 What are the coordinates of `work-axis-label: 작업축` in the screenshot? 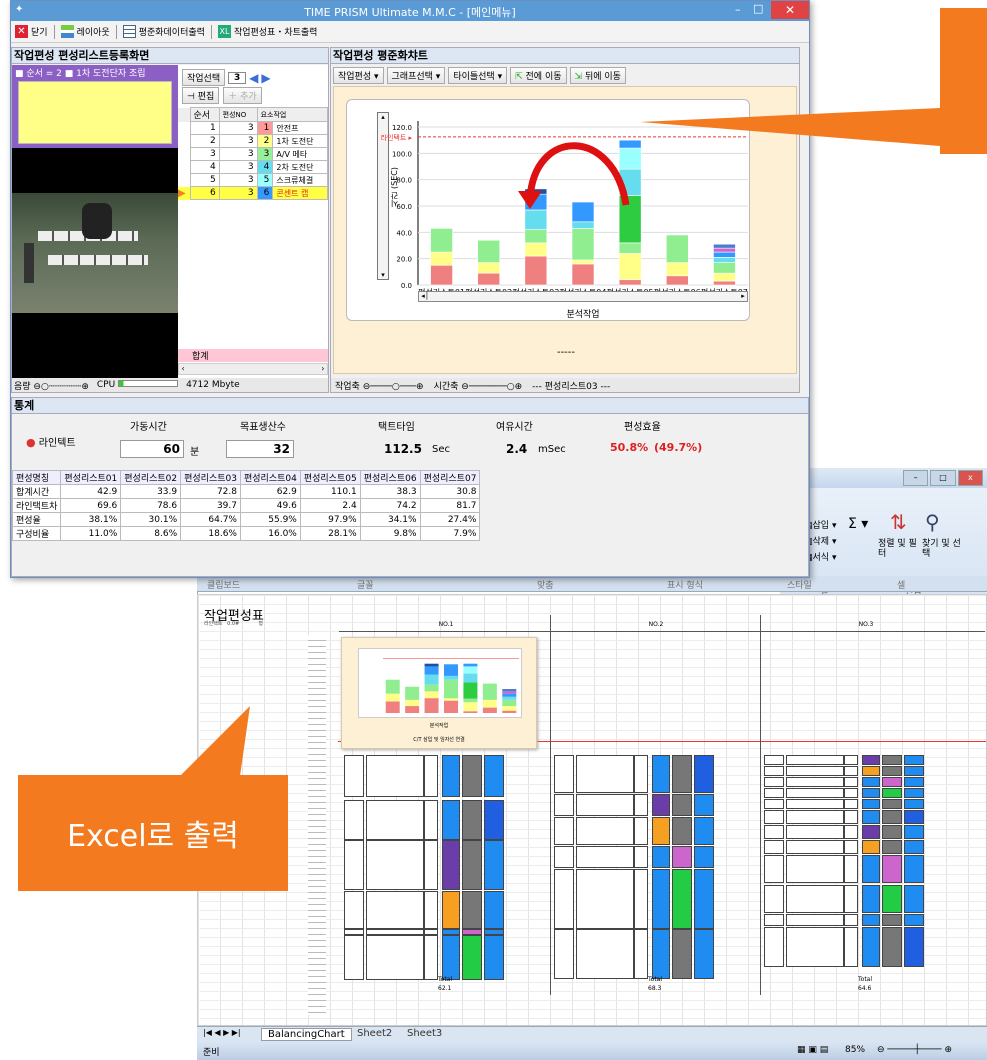 It's located at (347, 386).